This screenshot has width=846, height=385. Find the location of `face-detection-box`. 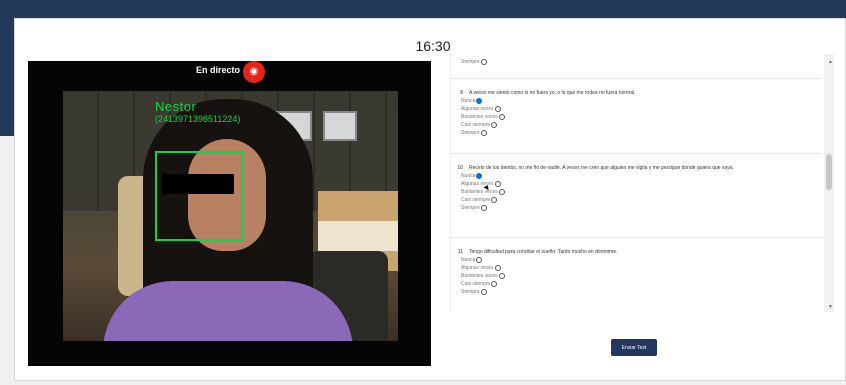

face-detection-box is located at coordinates (199, 196).